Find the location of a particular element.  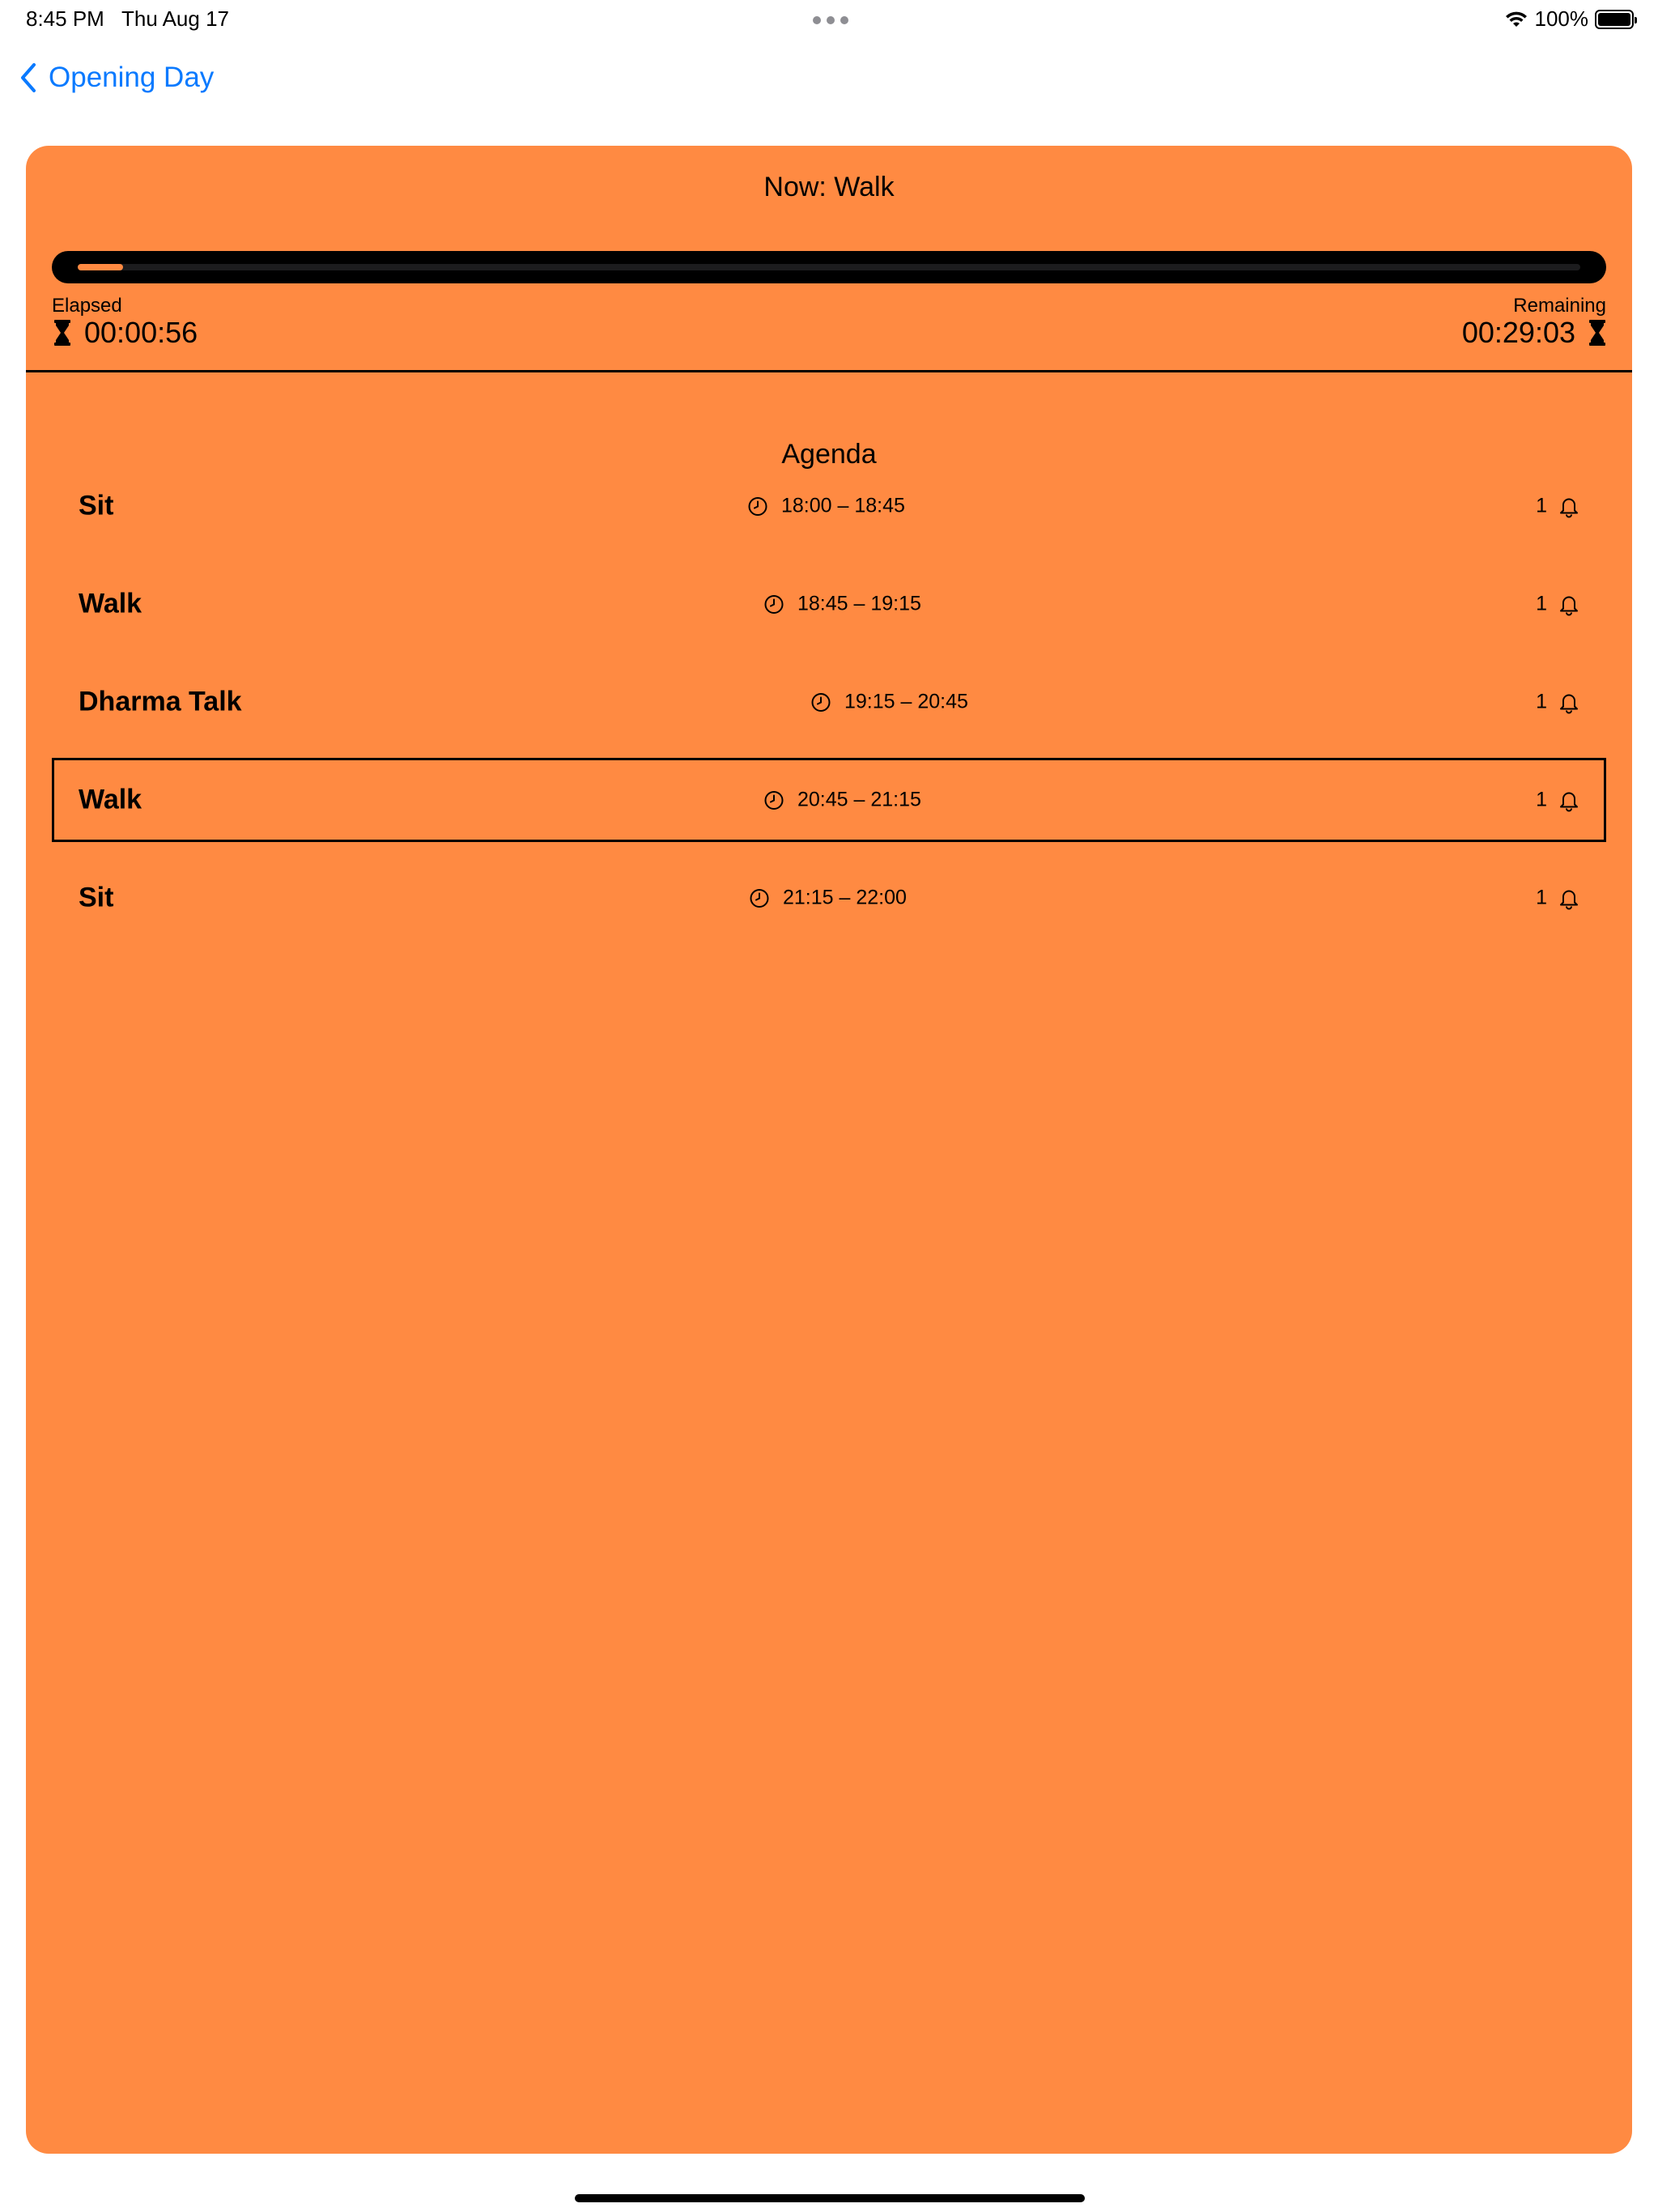

wifi-icon is located at coordinates (1516, 19).